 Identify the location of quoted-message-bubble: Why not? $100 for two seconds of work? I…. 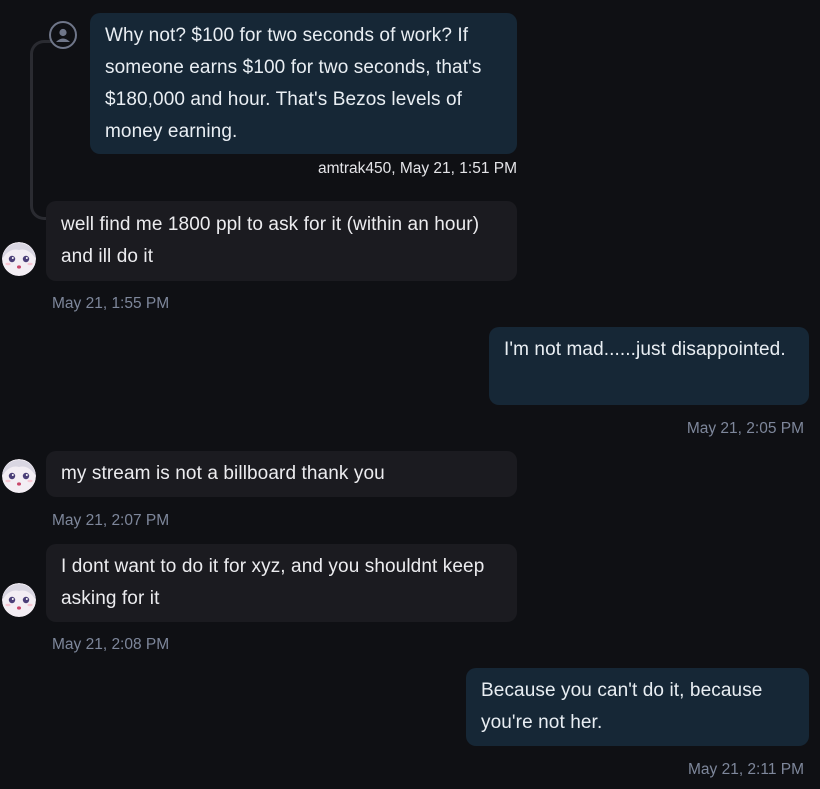
(303, 83).